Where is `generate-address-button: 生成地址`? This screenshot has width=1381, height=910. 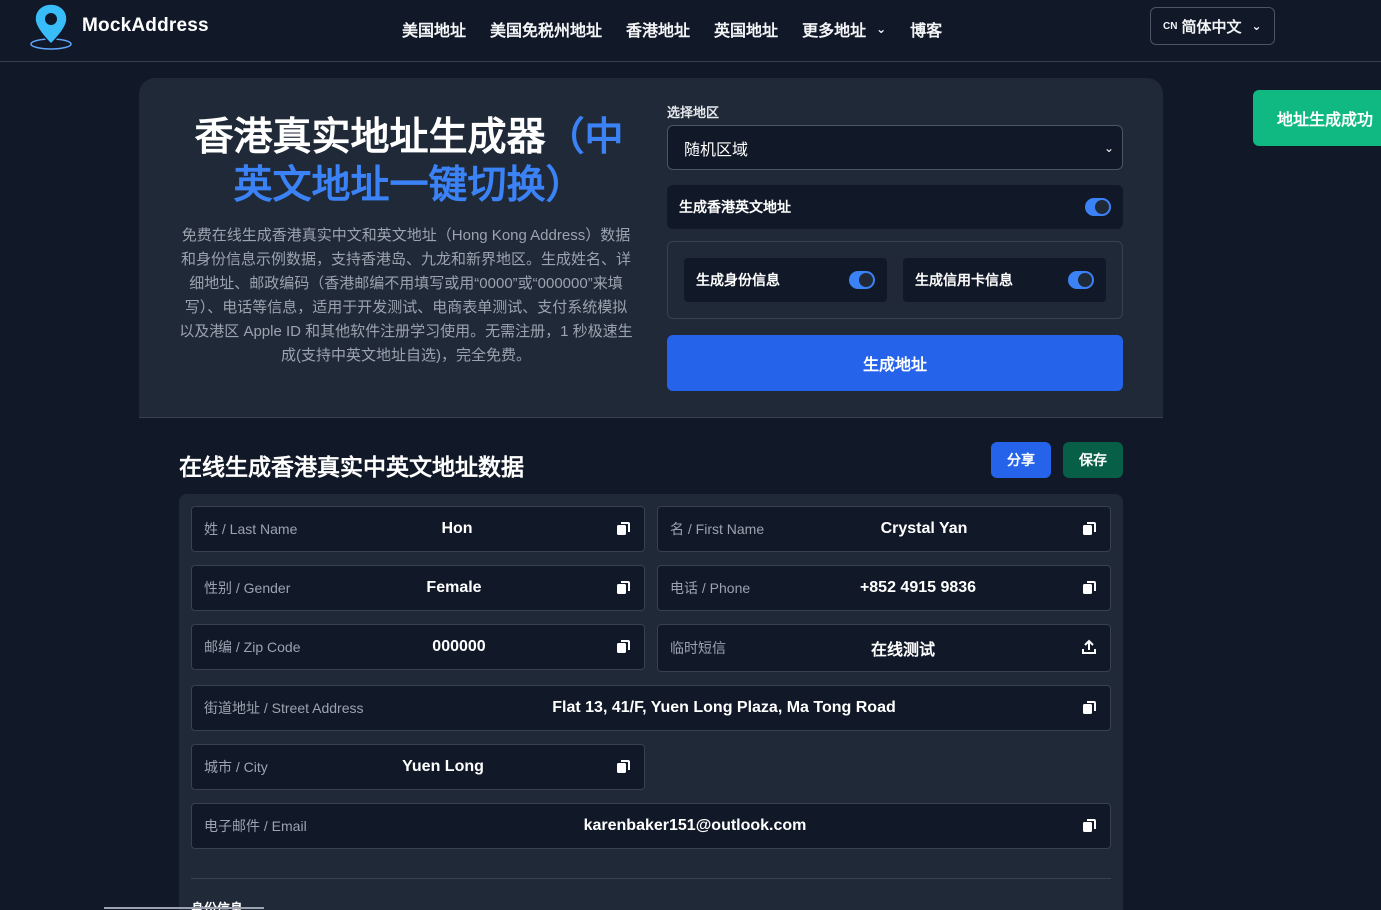
generate-address-button: 生成地址 is located at coordinates (895, 363).